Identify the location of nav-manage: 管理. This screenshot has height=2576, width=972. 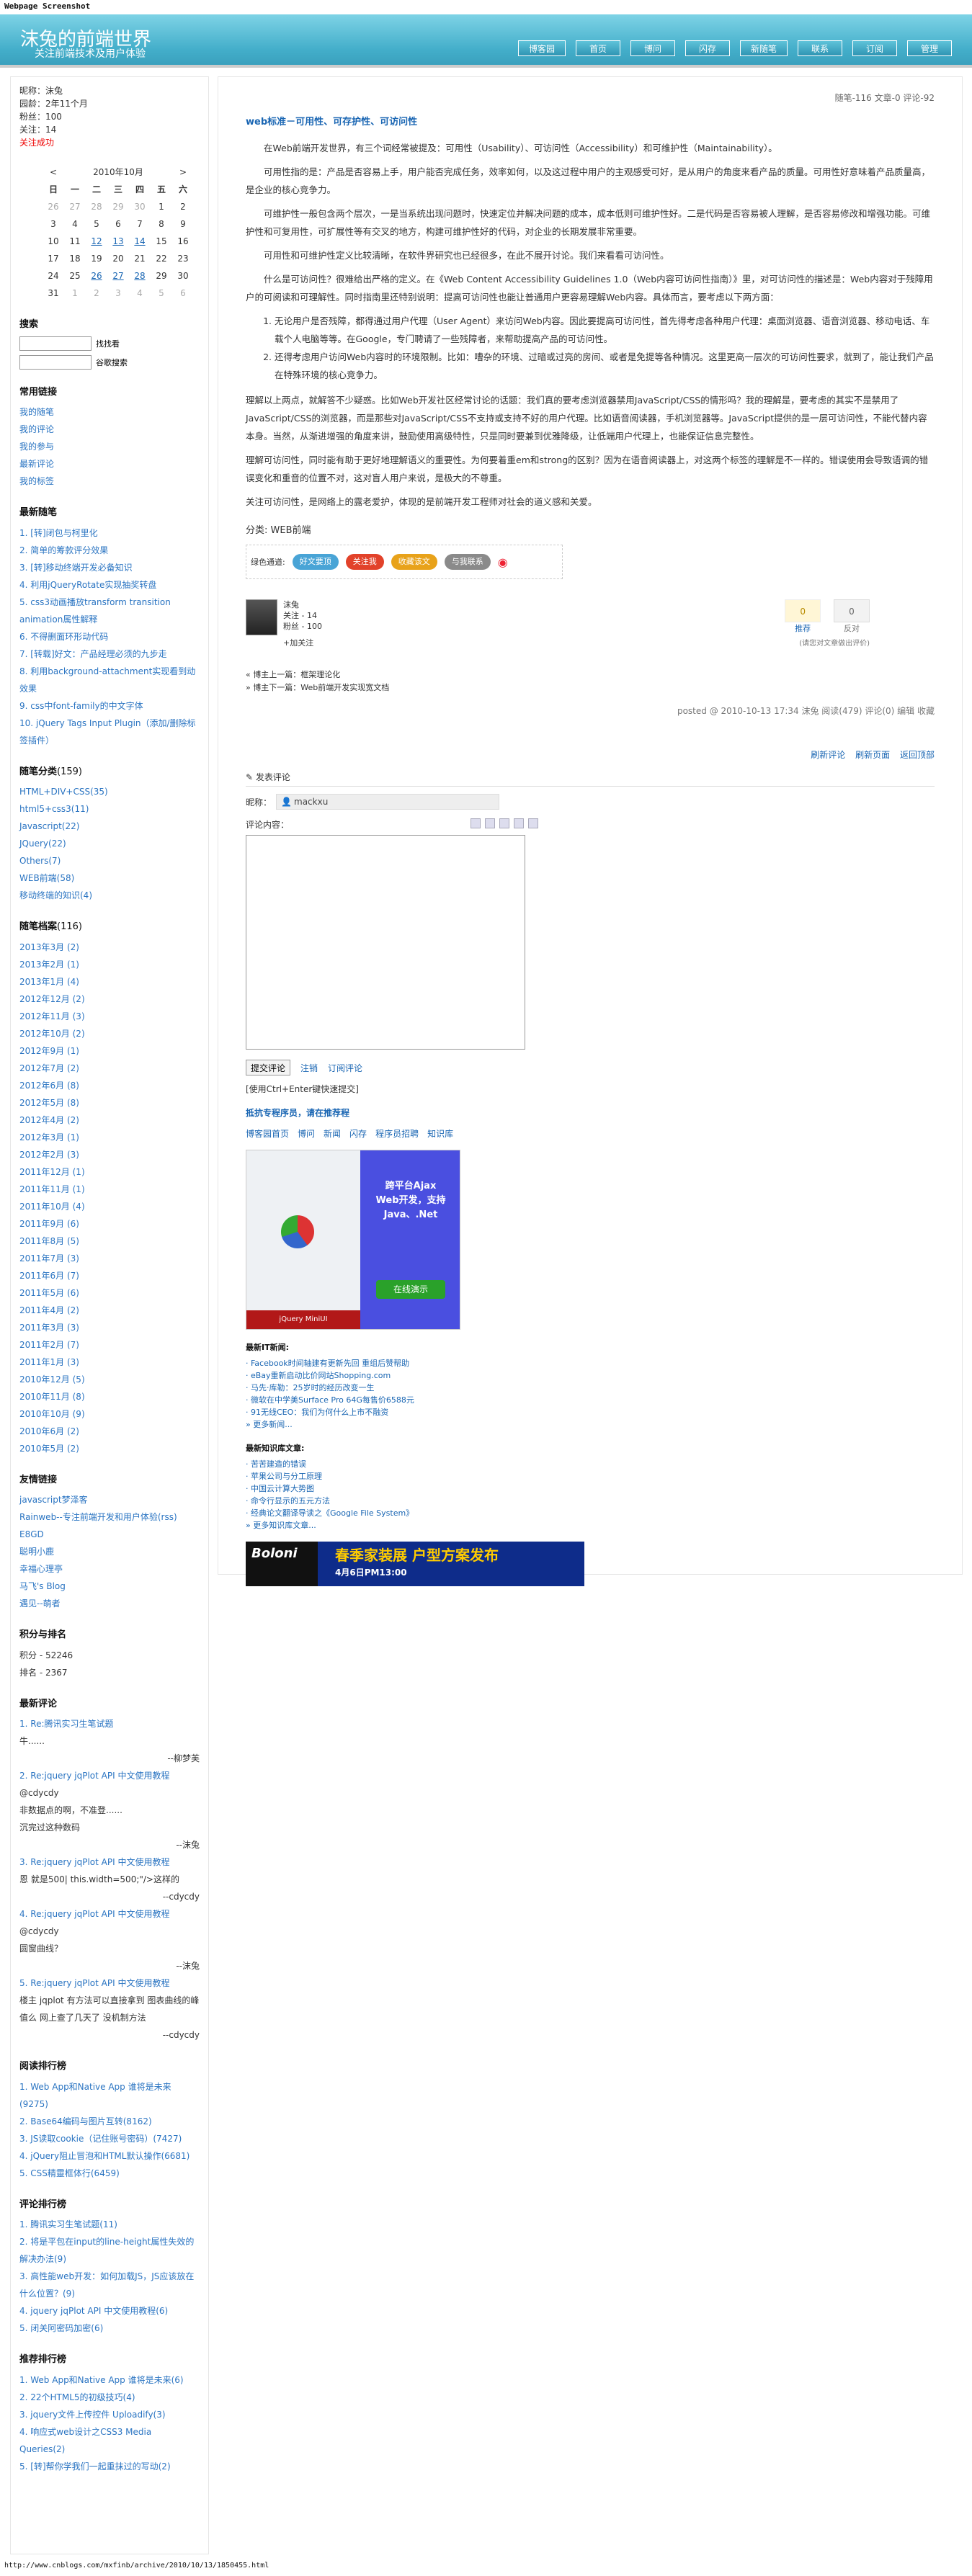
(929, 48).